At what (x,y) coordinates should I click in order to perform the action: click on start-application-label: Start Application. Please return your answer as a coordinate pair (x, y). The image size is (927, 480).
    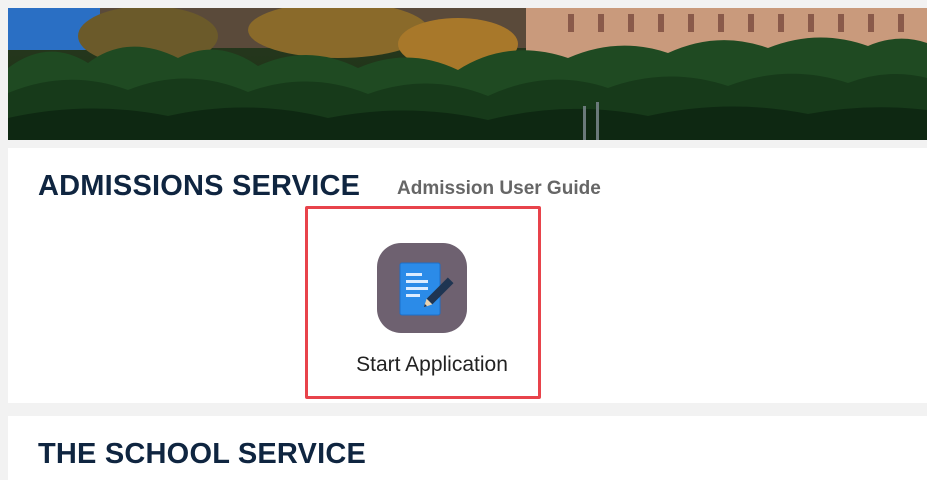
    Looking at the image, I should click on (432, 364).